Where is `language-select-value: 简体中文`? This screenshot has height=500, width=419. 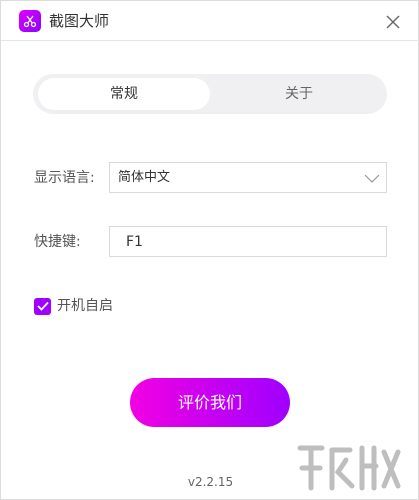 language-select-value: 简体中文 is located at coordinates (144, 177).